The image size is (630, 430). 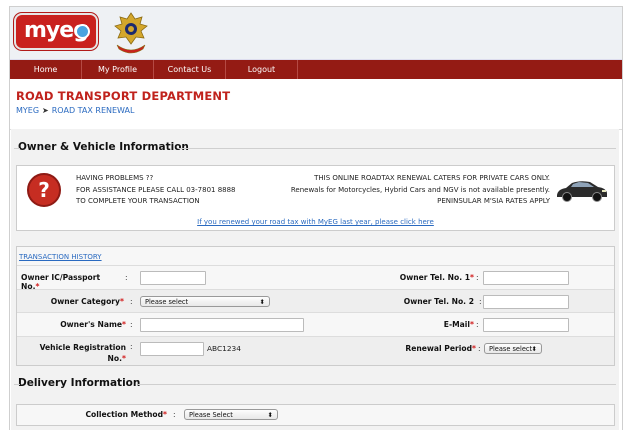 I want to click on nav-contact-us: Contact Us, so click(x=190, y=69).